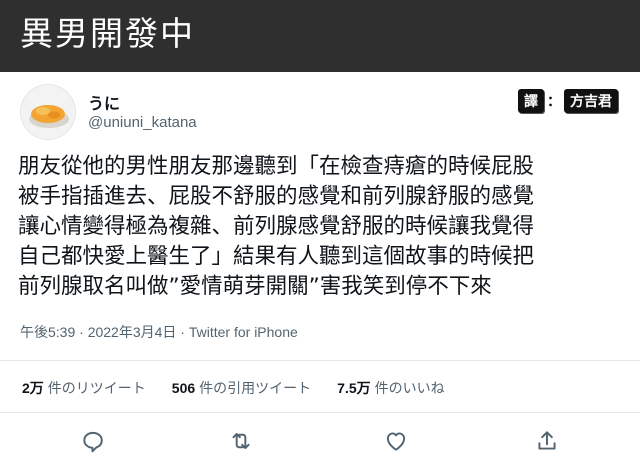 The height and width of the screenshot is (463, 640). I want to click on like-stat: 7.5万 件のいいね, so click(390, 388).